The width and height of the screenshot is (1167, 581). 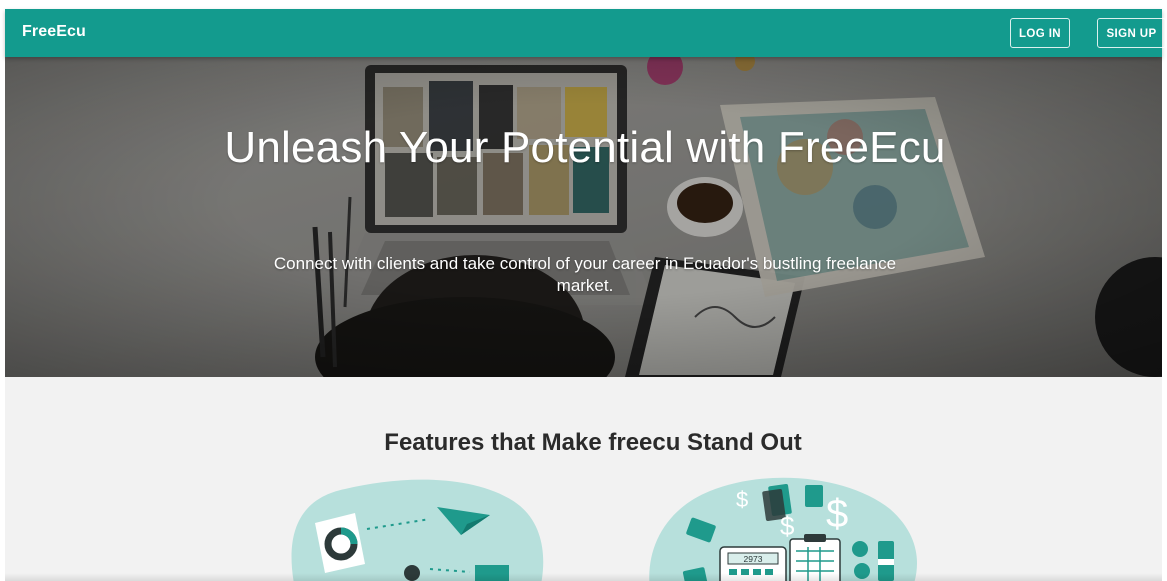 I want to click on hero-title: Unleash Your Potential with FreeEcu, so click(x=585, y=147).